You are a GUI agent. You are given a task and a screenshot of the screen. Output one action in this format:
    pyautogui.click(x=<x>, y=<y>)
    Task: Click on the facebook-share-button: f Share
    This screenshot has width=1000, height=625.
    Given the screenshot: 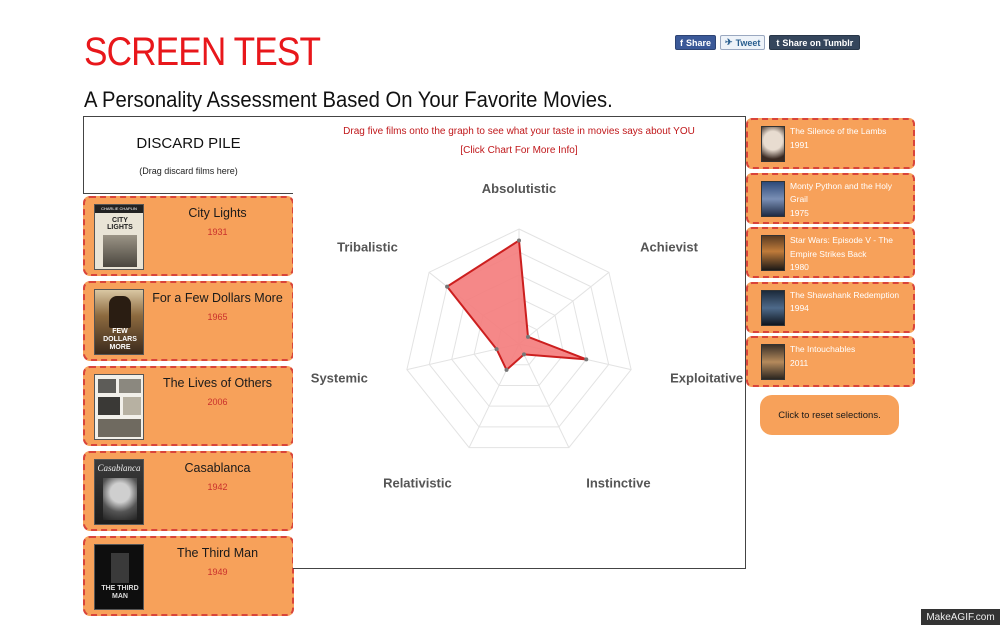 What is the action you would take?
    pyautogui.click(x=696, y=42)
    